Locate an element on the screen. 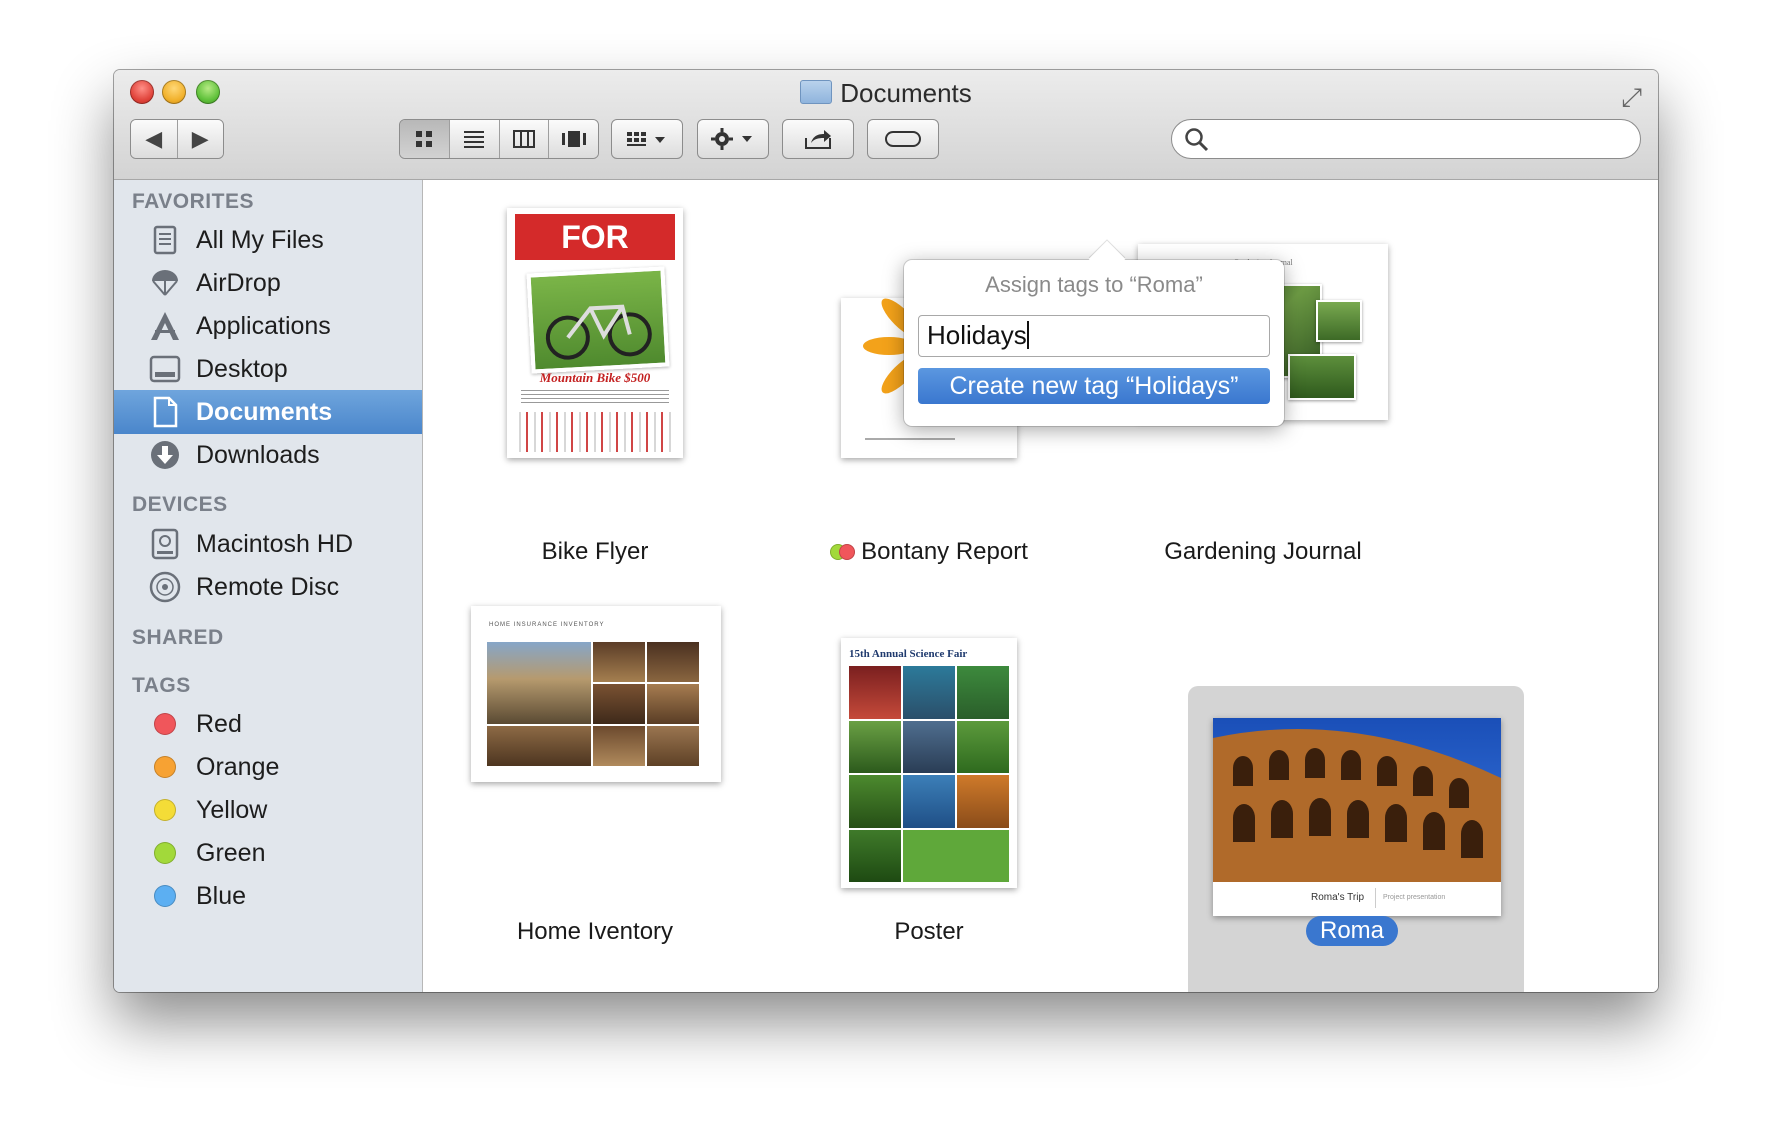 The width and height of the screenshot is (1768, 1148). file-name-roma: Roma is located at coordinates (1352, 931).